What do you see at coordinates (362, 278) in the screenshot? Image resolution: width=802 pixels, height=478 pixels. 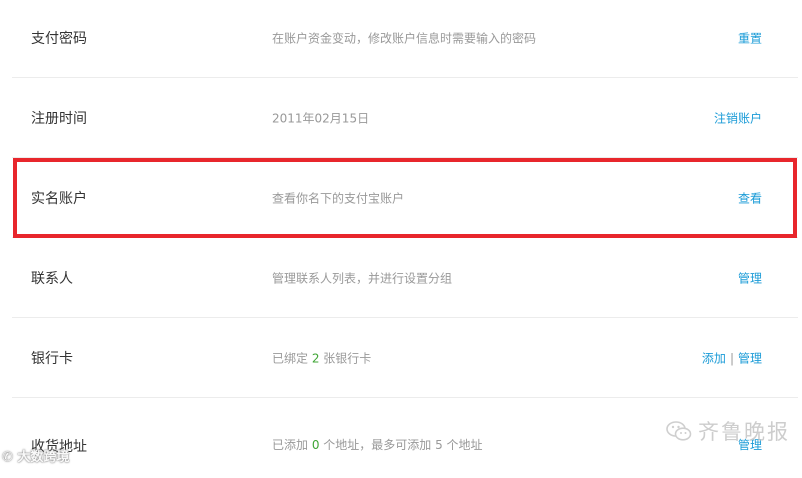 I see `row-description: 管理联系人列表，并进行设置分组` at bounding box center [362, 278].